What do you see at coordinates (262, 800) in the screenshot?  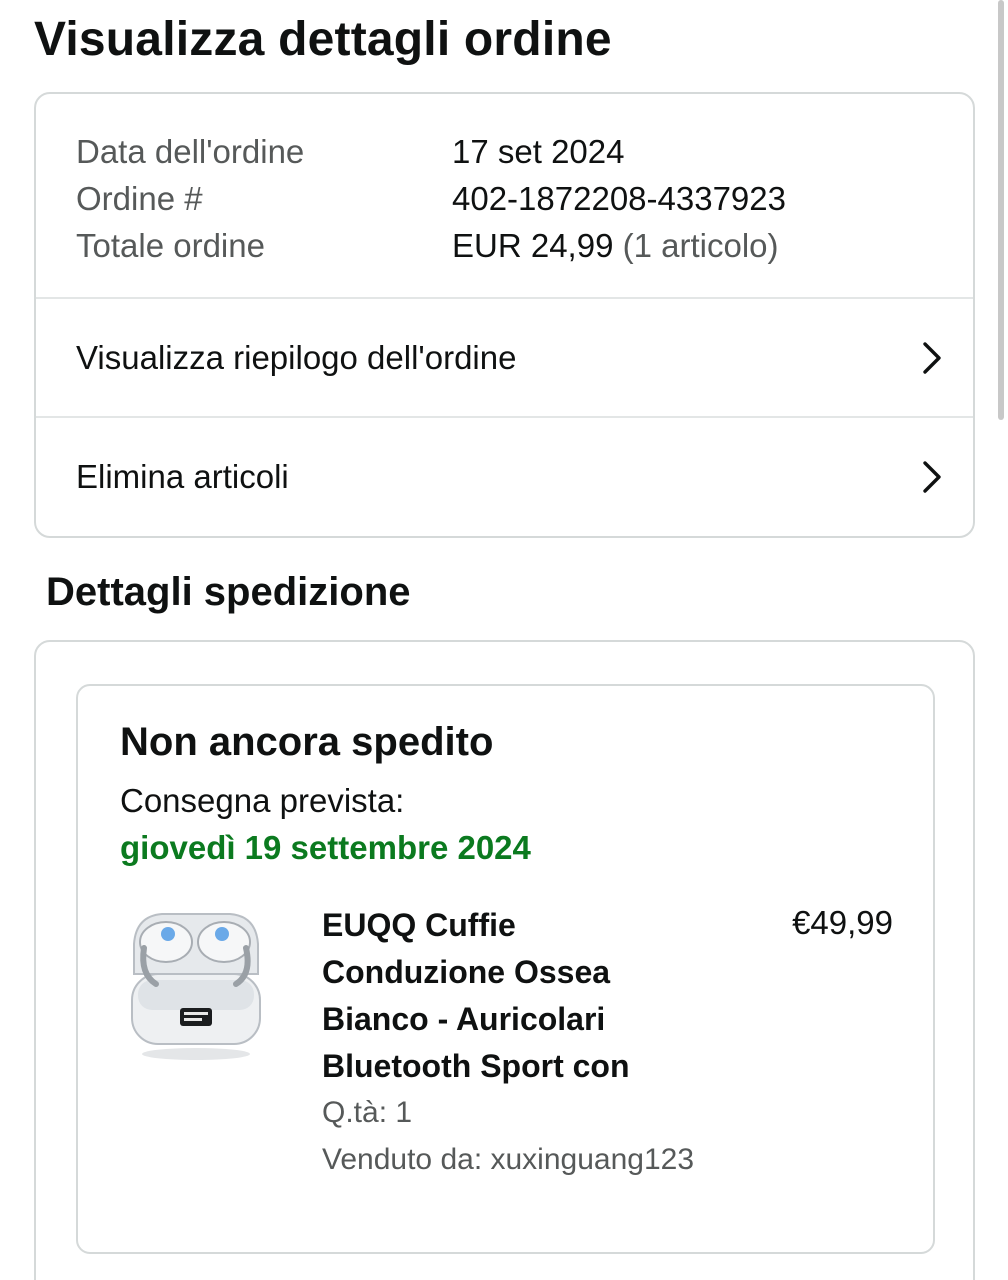 I see `delivery-estimate-label: Consegna prevista:` at bounding box center [262, 800].